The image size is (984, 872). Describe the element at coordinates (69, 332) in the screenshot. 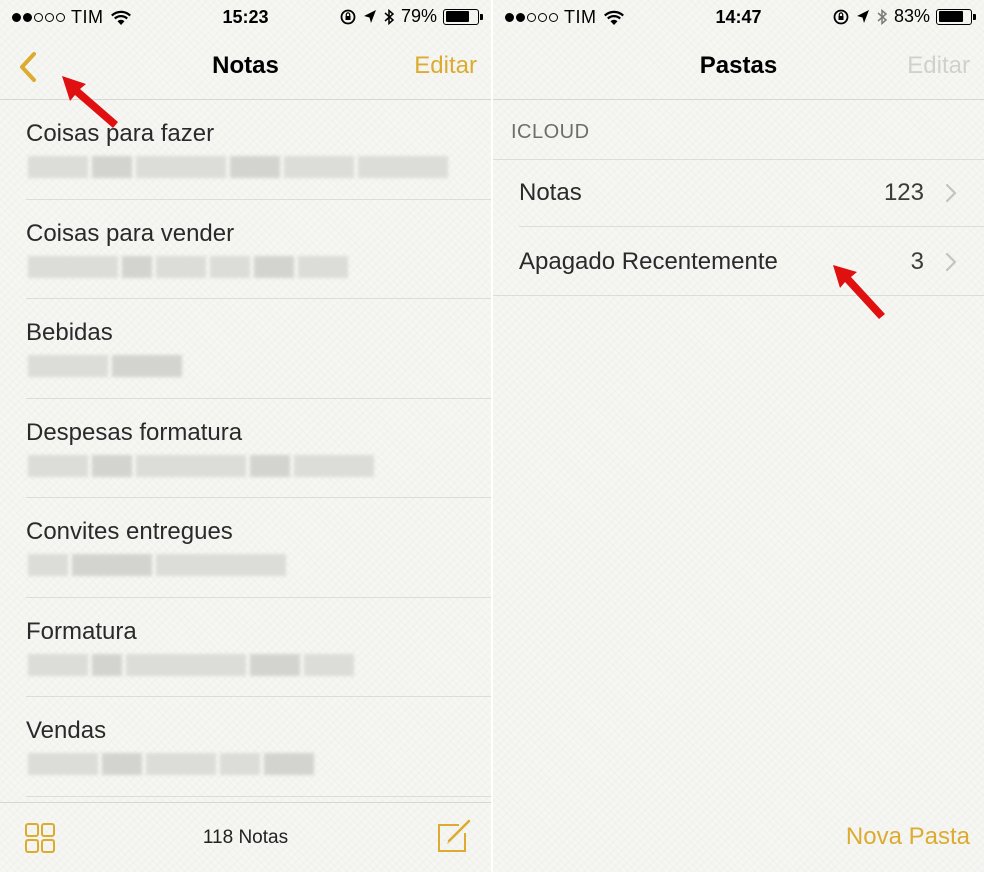

I see `note-title: Bebidas` at that location.